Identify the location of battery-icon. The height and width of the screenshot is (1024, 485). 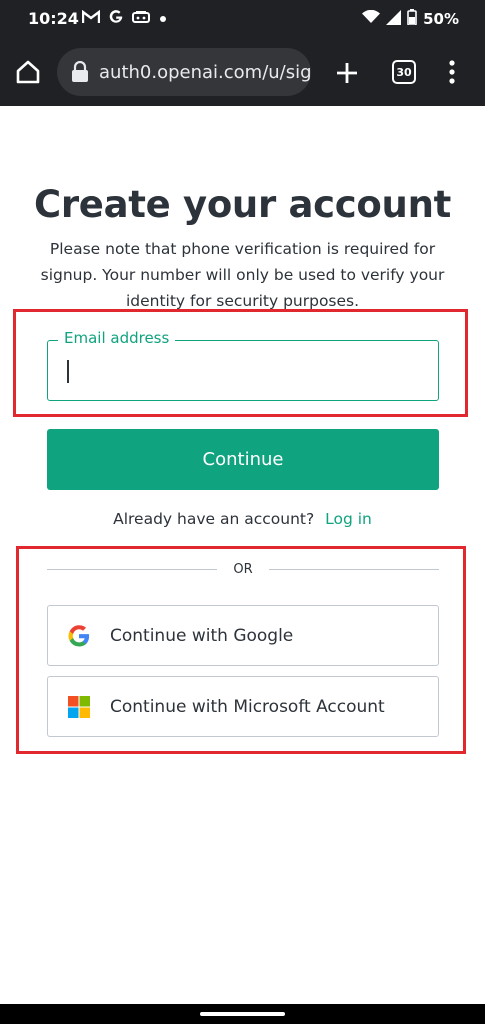
(412, 19).